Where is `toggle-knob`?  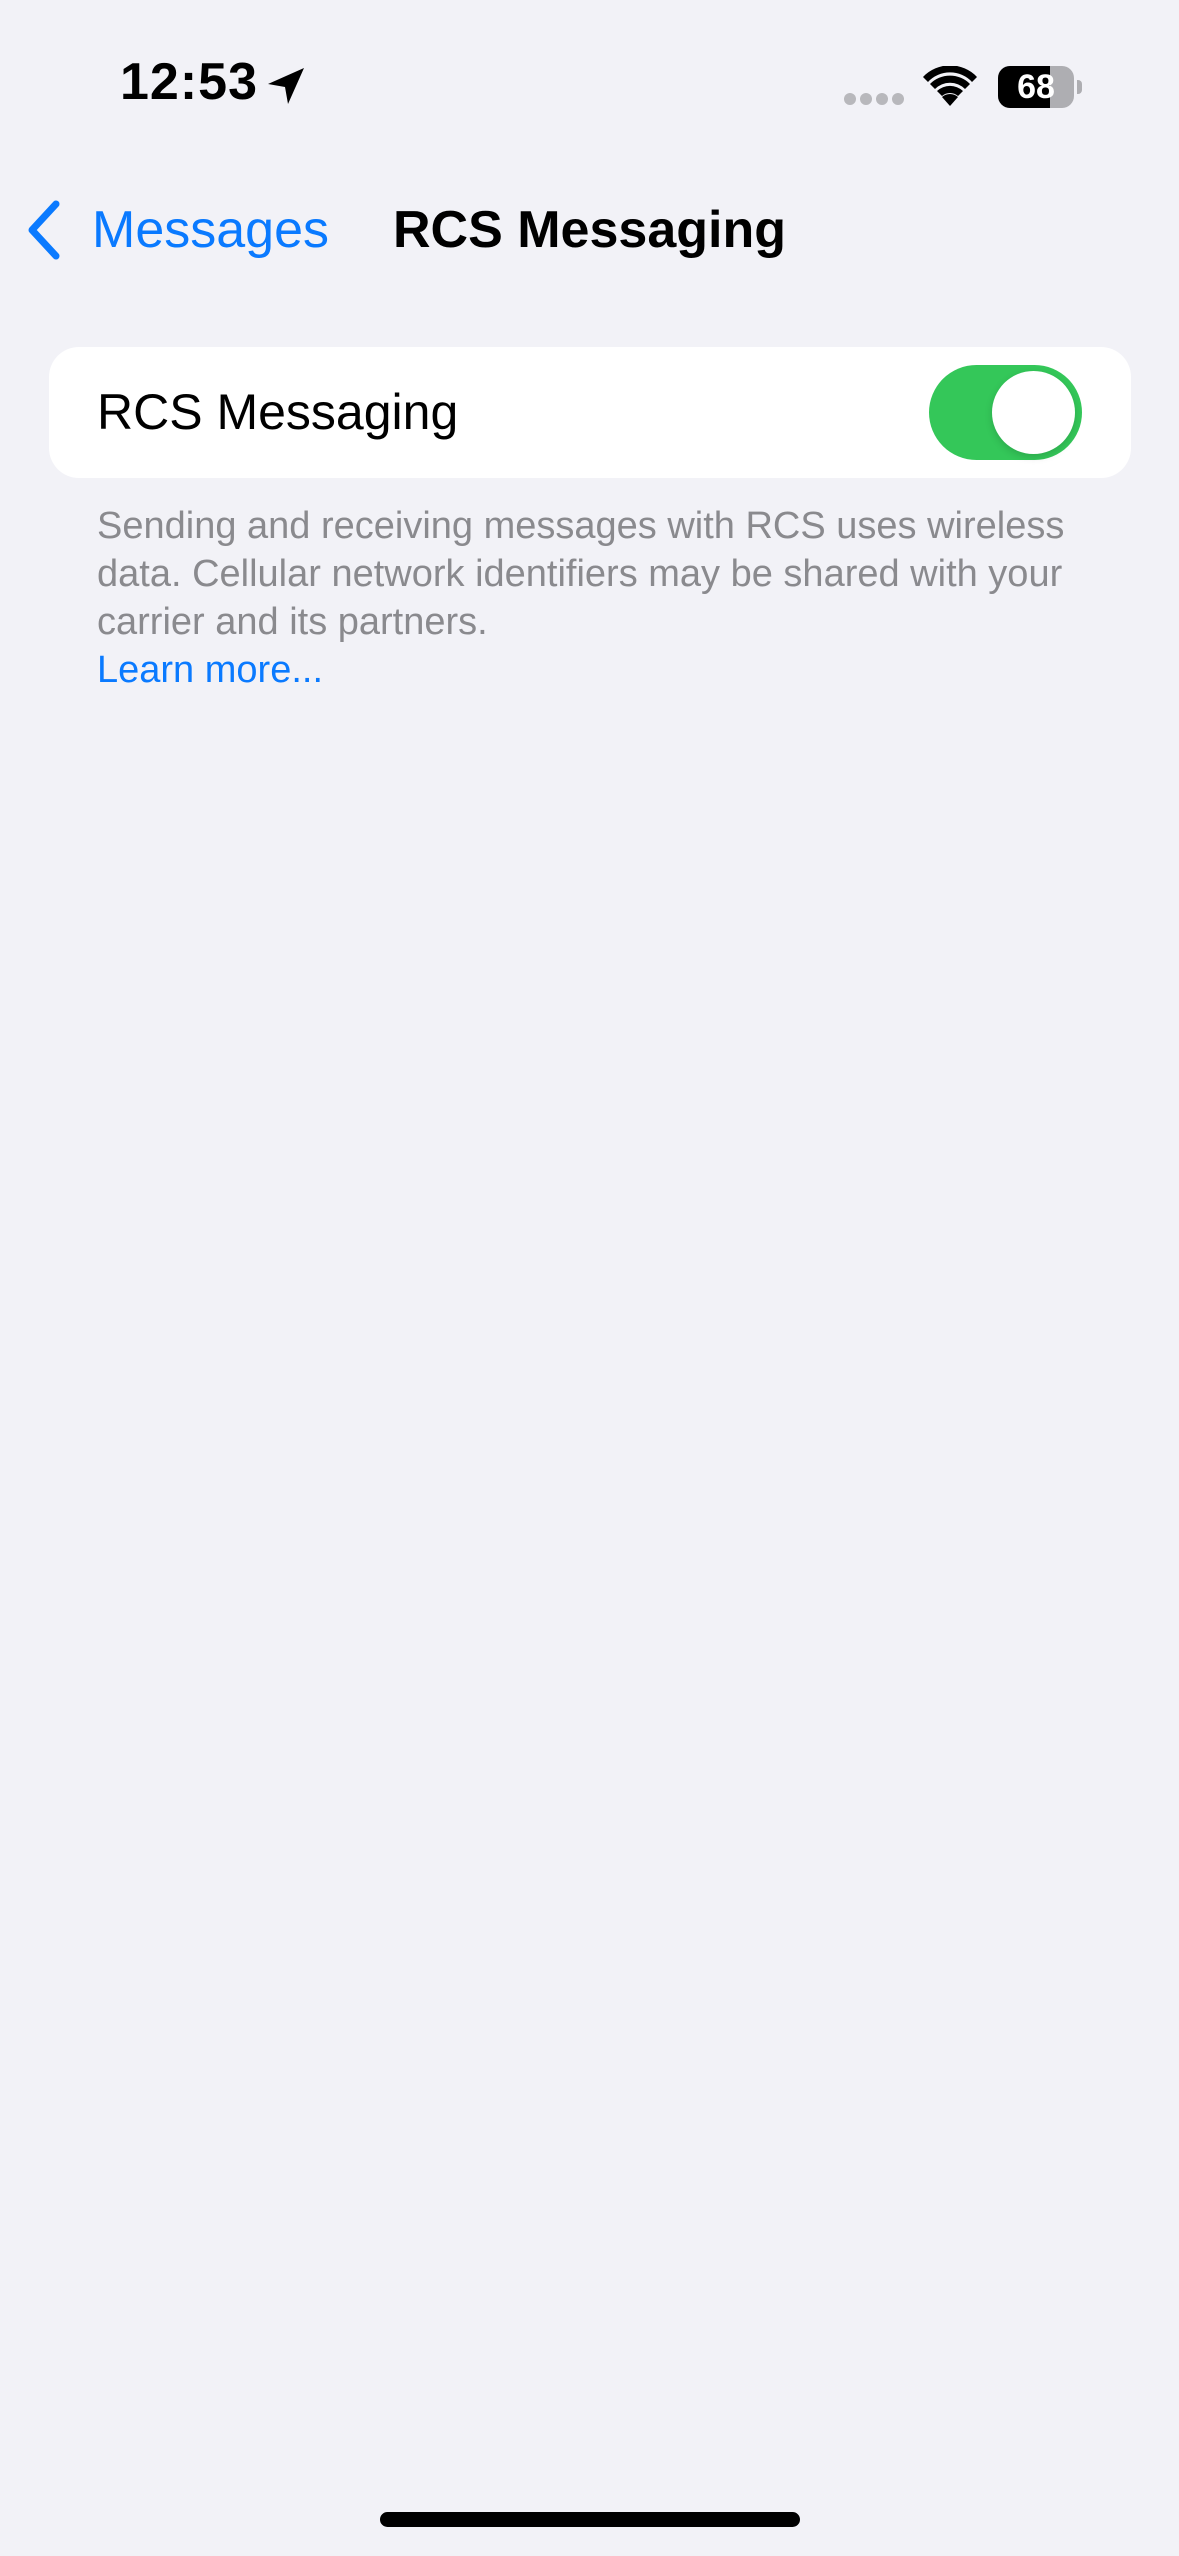 toggle-knob is located at coordinates (1033, 412).